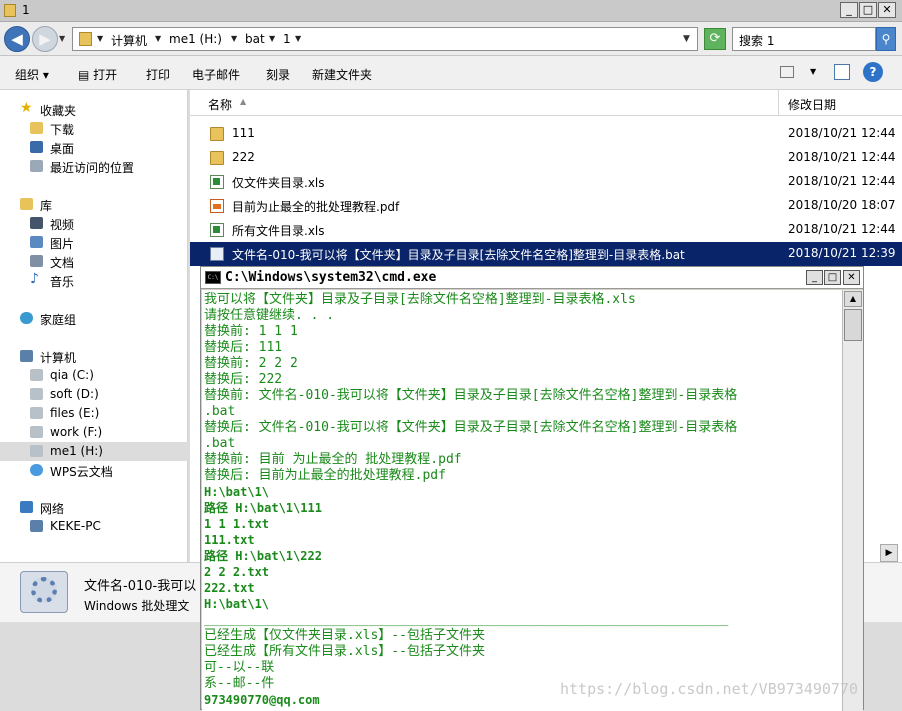 This screenshot has width=902, height=711. Describe the element at coordinates (94, 432) in the screenshot. I see `nav-item-drive-f: work (F:)` at that location.